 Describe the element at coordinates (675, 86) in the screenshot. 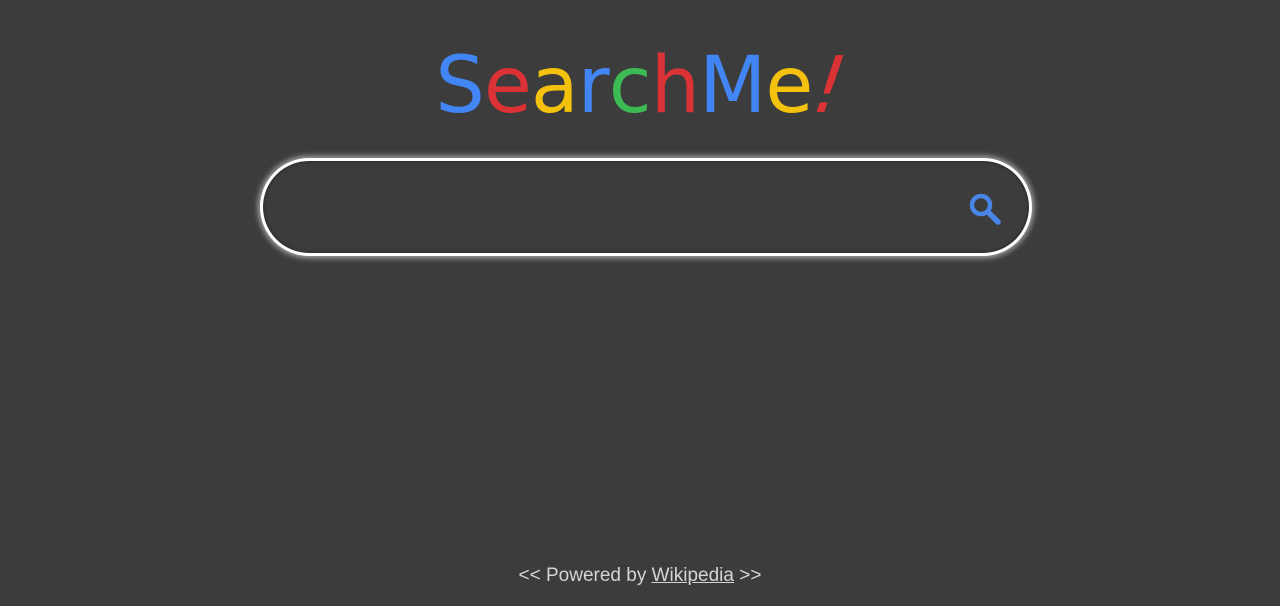

I see `logo-letter: h` at that location.